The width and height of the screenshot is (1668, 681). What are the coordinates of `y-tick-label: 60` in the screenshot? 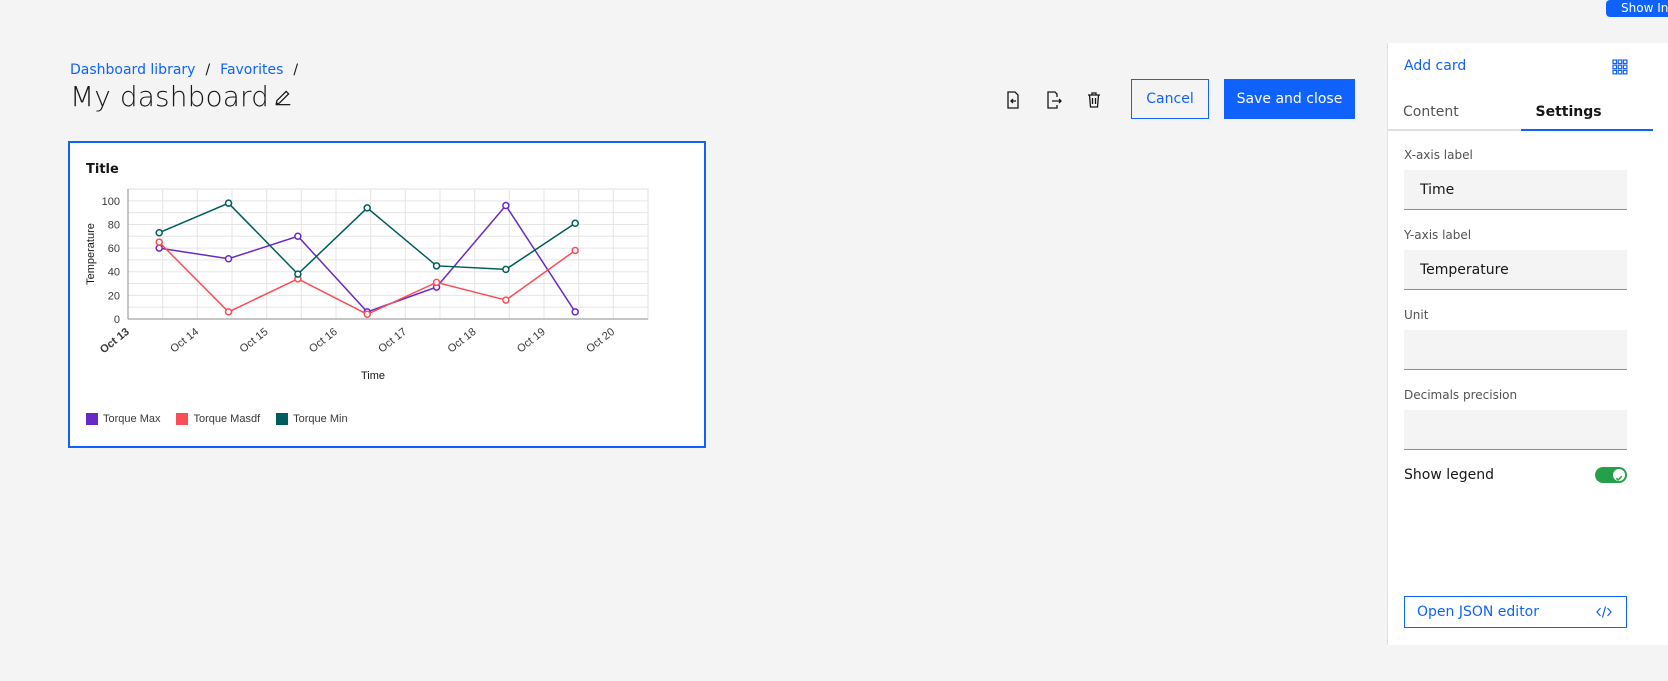 It's located at (114, 249).